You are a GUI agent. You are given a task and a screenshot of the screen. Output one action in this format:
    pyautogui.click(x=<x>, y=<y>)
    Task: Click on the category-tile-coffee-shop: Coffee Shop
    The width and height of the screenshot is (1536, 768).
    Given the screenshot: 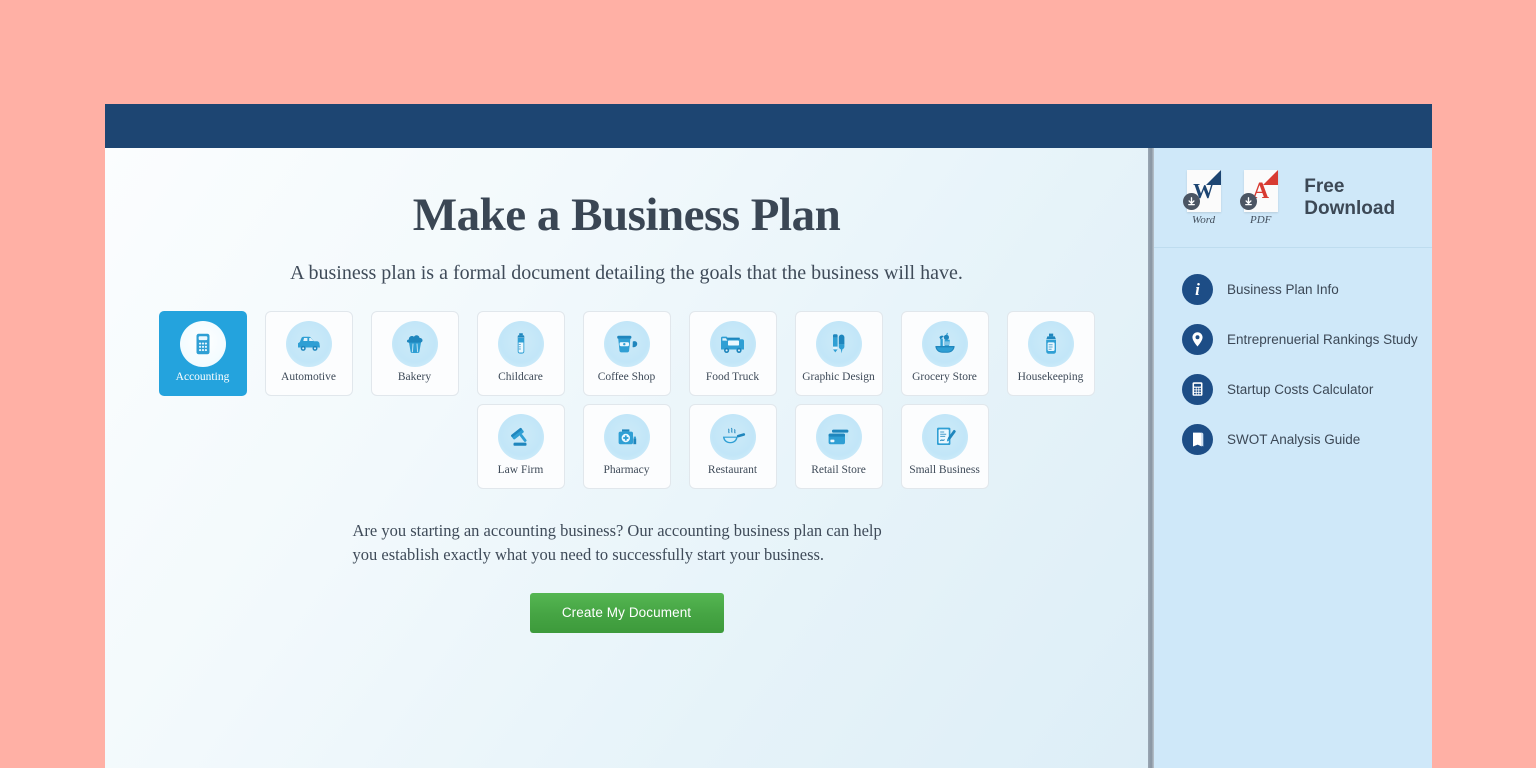 What is the action you would take?
    pyautogui.click(x=626, y=353)
    